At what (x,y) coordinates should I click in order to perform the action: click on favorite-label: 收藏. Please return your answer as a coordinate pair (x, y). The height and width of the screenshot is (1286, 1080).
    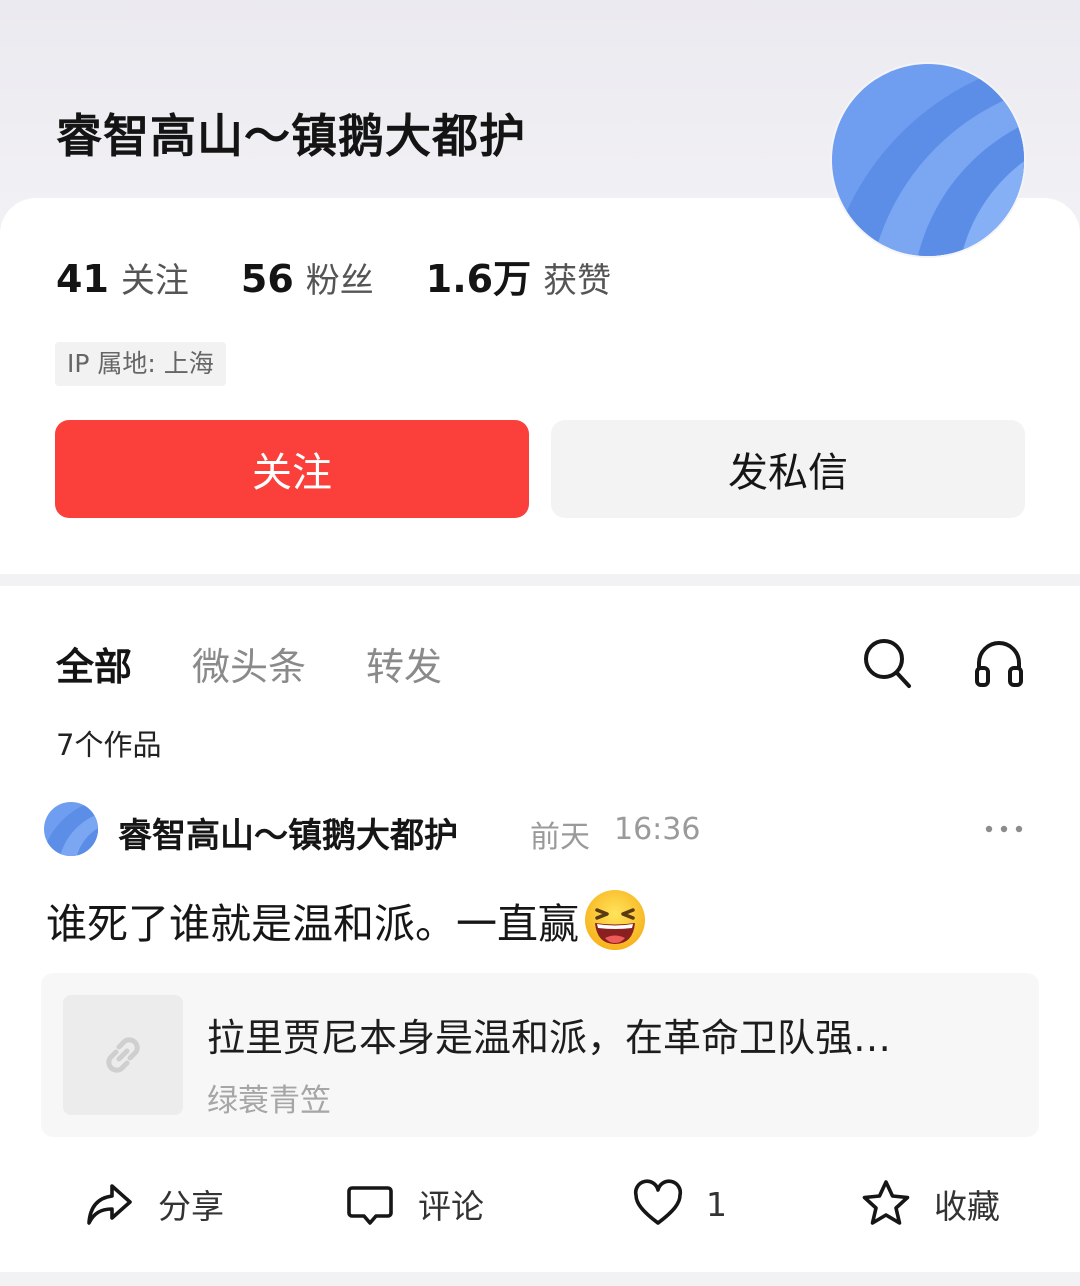
    Looking at the image, I should click on (967, 1206).